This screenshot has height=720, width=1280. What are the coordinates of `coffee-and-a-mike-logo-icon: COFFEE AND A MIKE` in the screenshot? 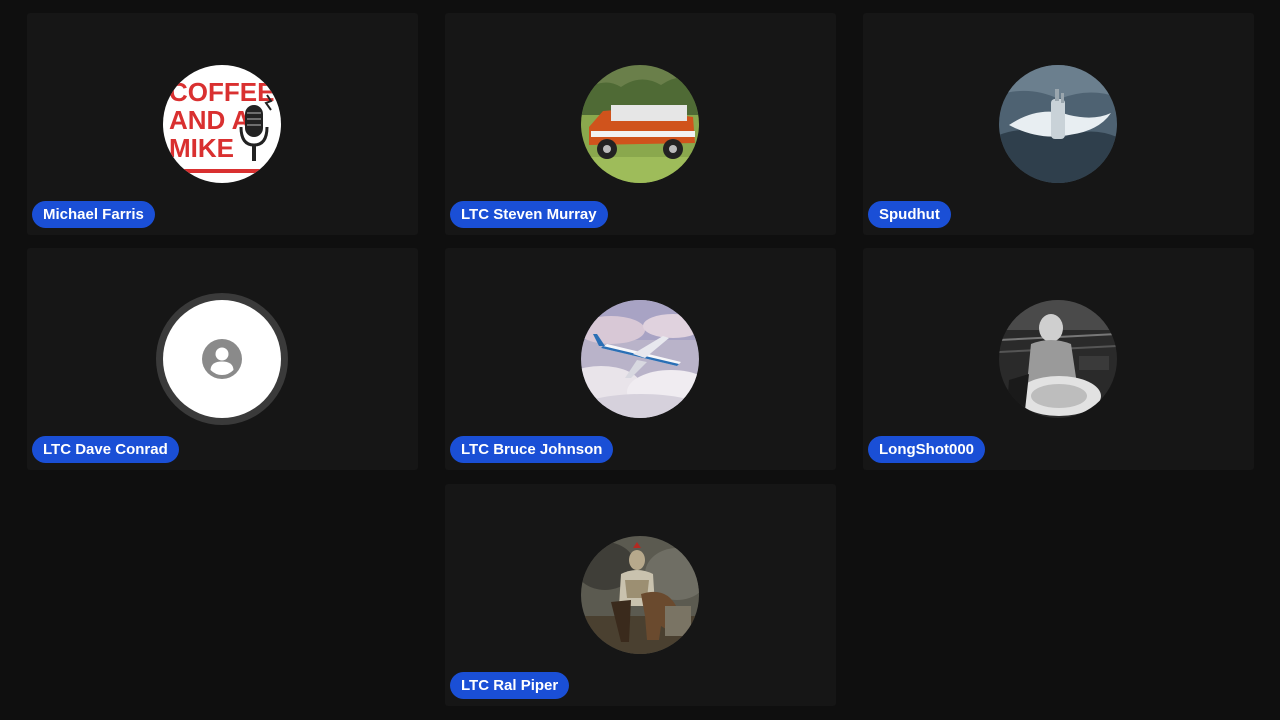 It's located at (222, 124).